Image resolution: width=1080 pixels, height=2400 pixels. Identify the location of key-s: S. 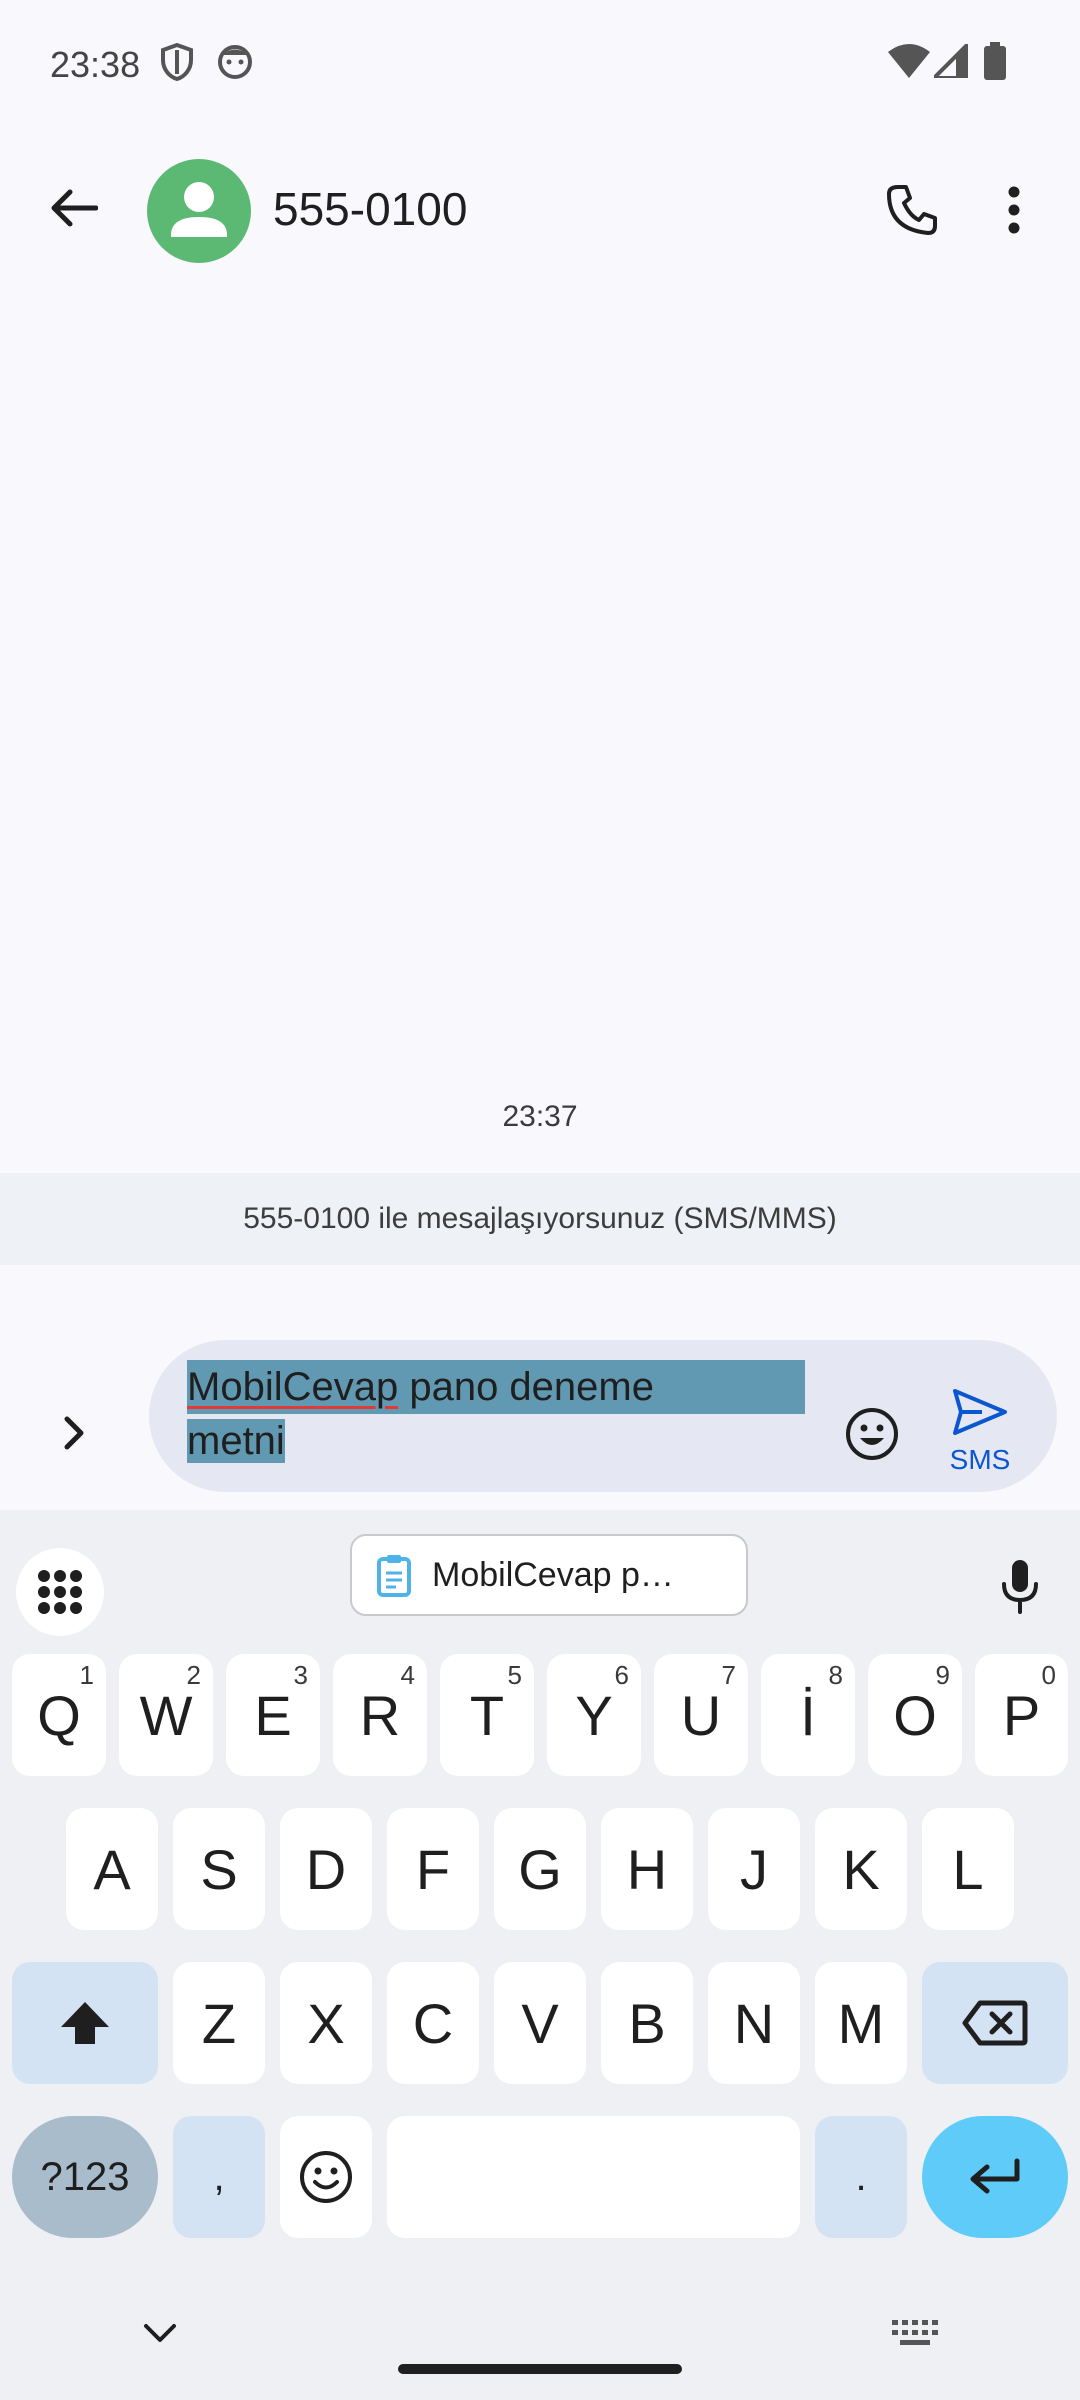
(219, 1869).